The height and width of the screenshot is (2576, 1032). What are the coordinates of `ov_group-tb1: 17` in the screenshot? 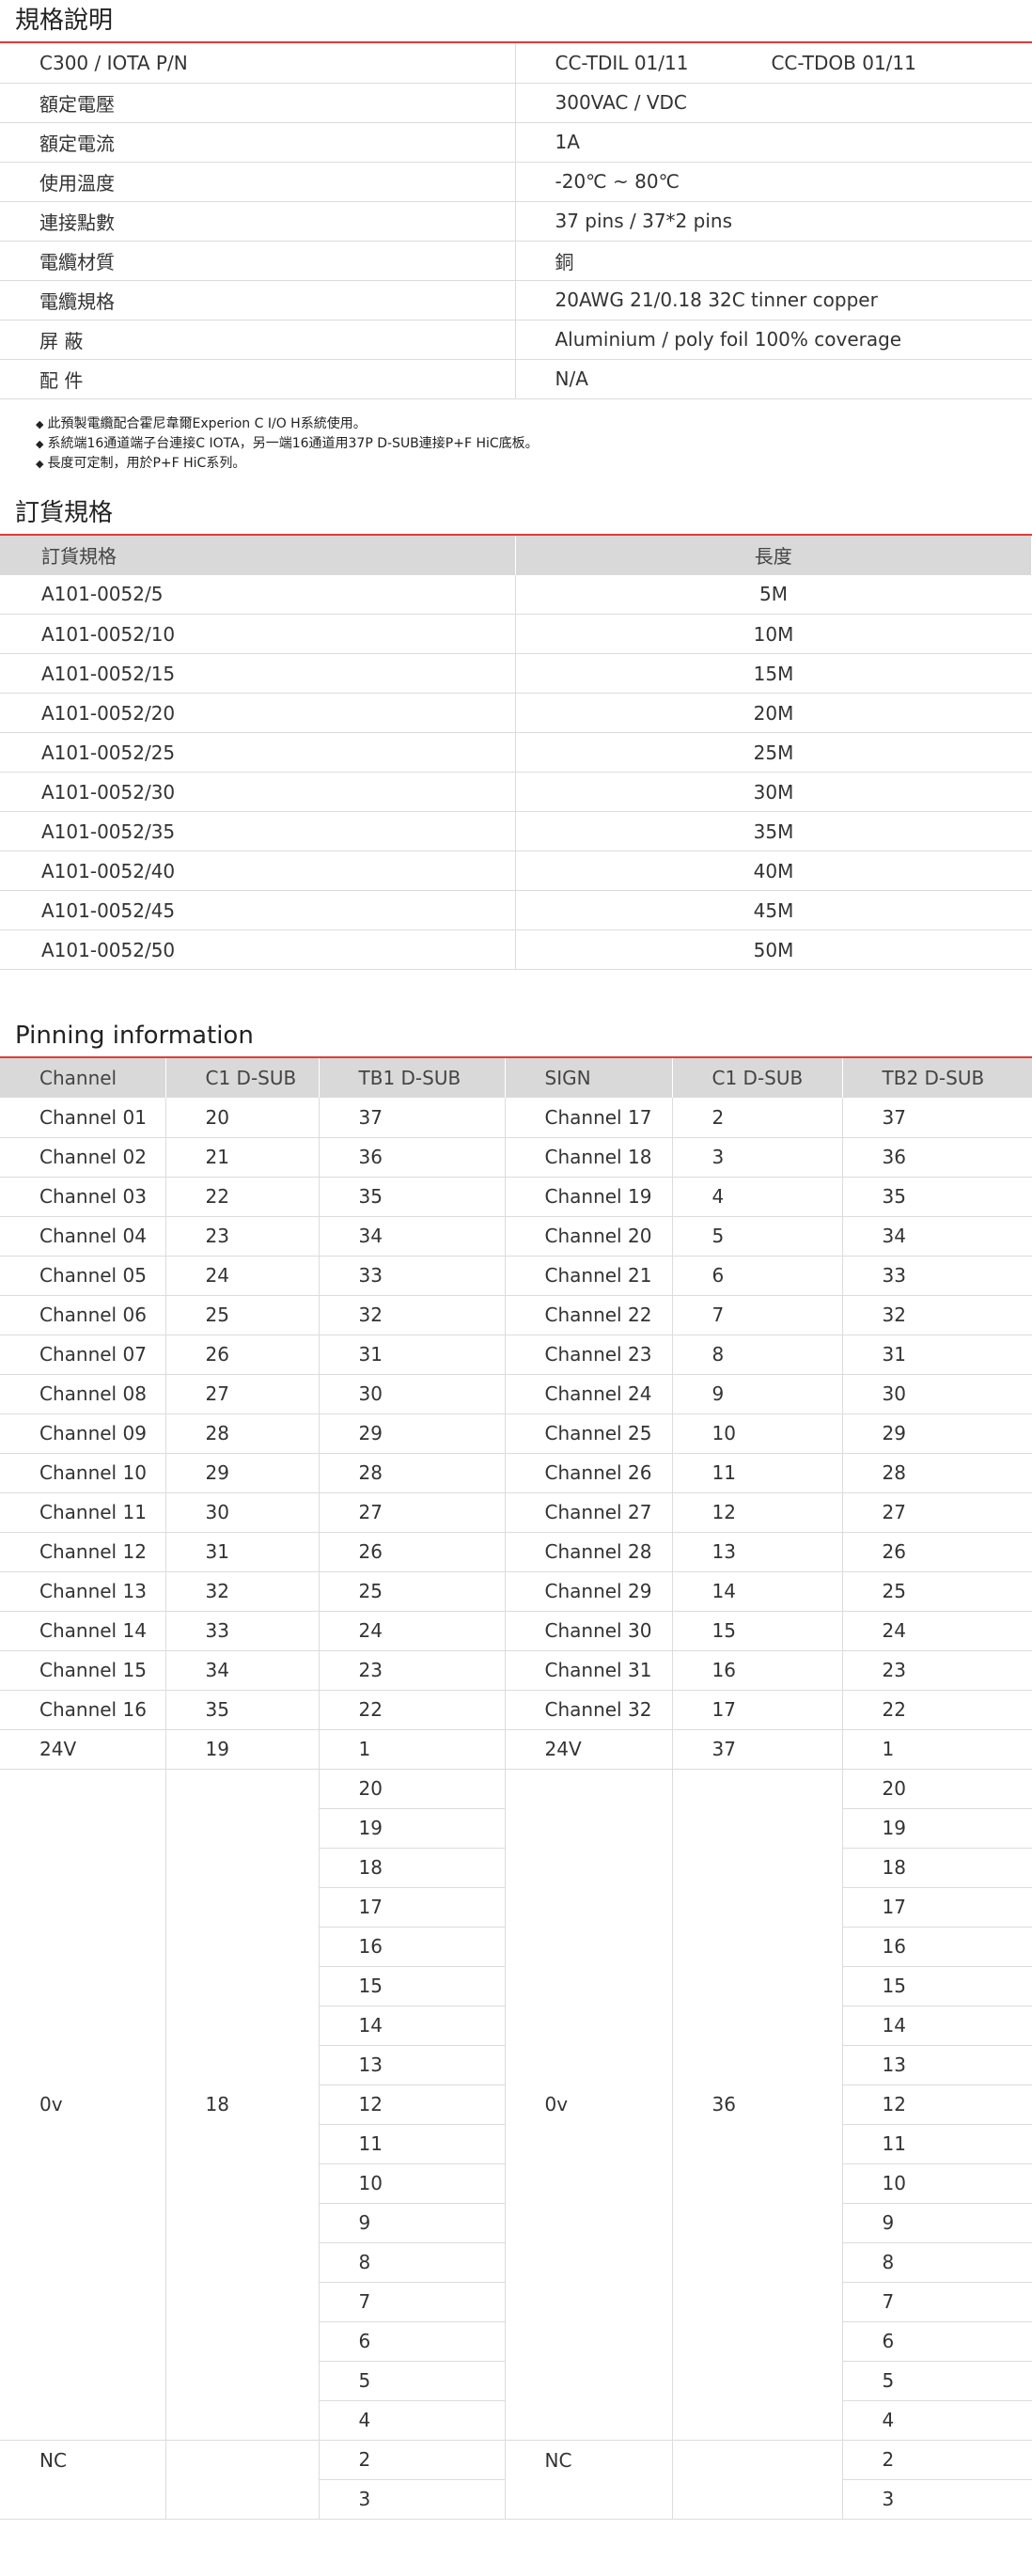 It's located at (412, 1907).